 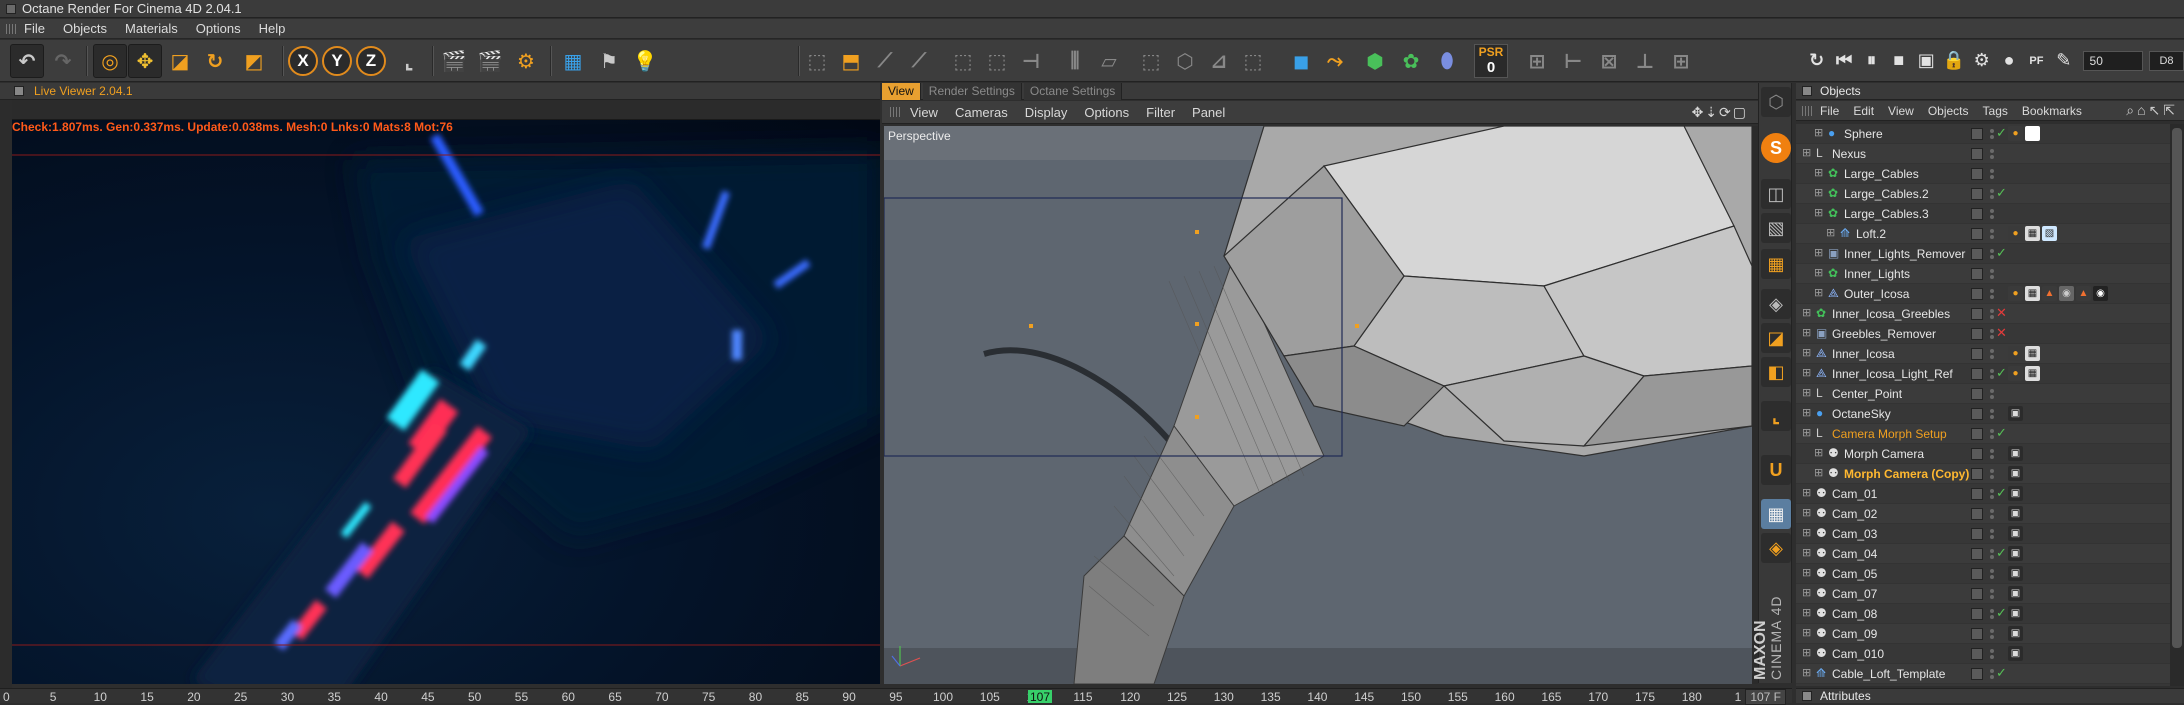 What do you see at coordinates (1981, 61) in the screenshot?
I see `settings-gear-icon: ⚙` at bounding box center [1981, 61].